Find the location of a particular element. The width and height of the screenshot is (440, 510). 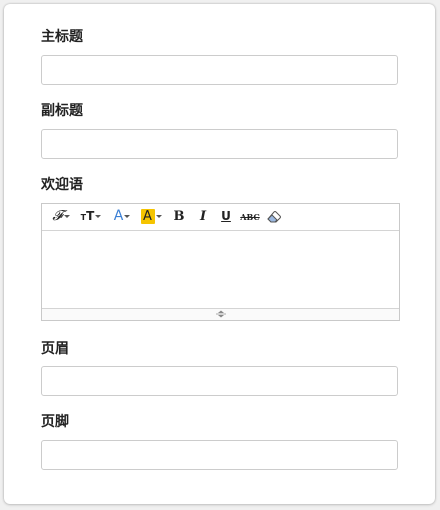

editor-toolbar: 𝓕 TT A A B I U ABC is located at coordinates (220, 217).